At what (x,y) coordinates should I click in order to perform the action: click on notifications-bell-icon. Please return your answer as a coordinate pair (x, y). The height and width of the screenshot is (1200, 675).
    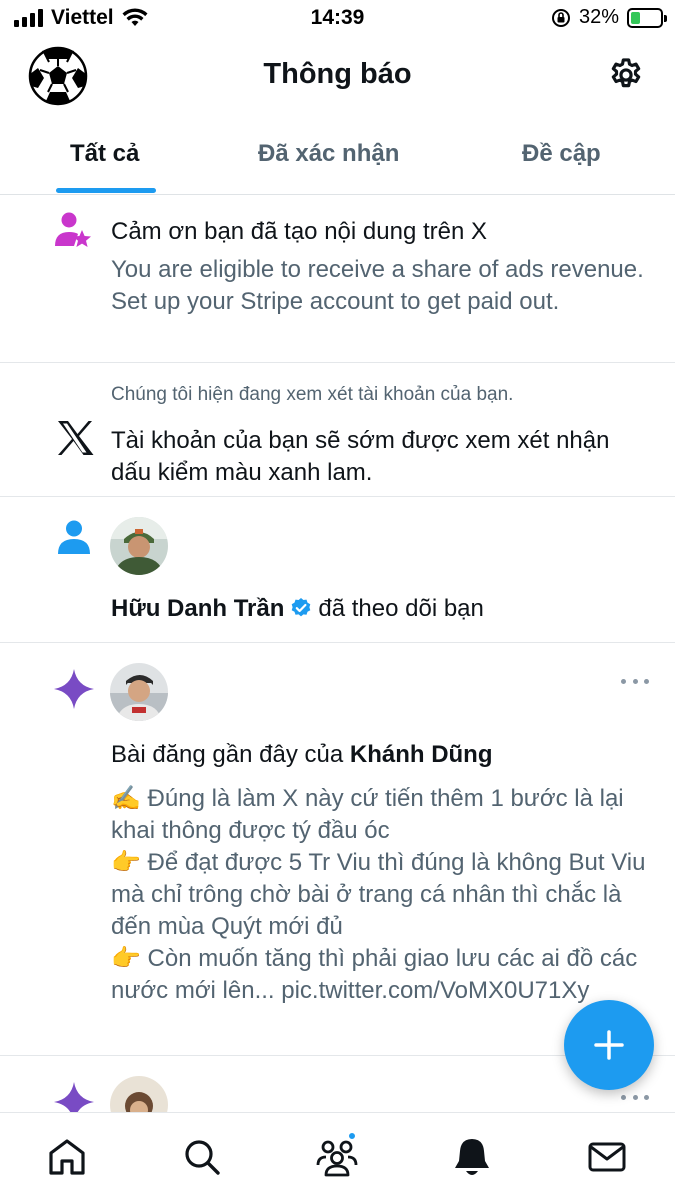
    Looking at the image, I should click on (472, 1157).